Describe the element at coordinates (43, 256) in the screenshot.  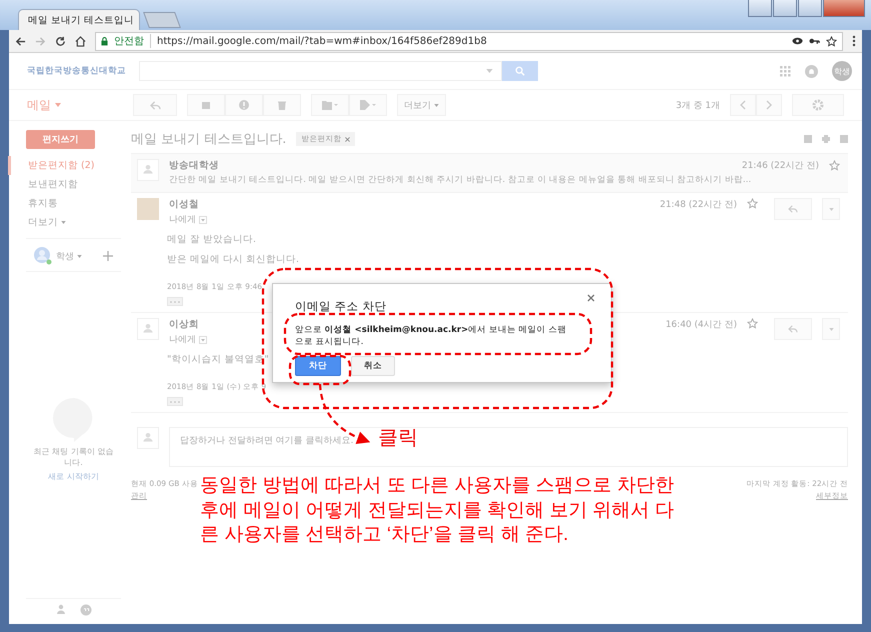
I see `user-avatar-icon` at that location.